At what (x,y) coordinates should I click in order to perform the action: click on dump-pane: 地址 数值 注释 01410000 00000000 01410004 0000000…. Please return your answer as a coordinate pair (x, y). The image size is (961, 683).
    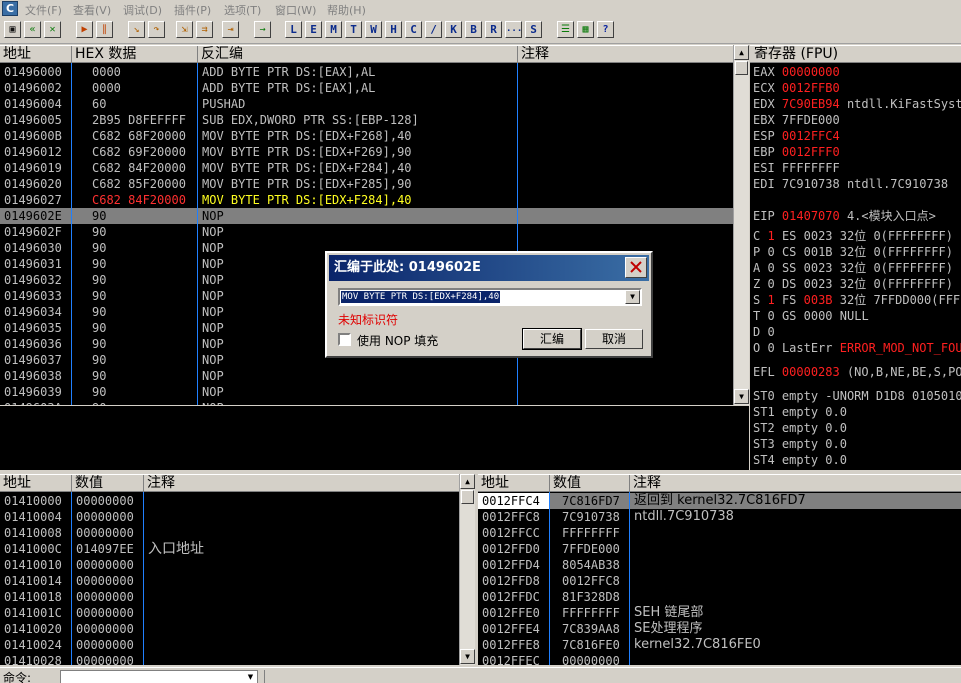
    Looking at the image, I should click on (229, 569).